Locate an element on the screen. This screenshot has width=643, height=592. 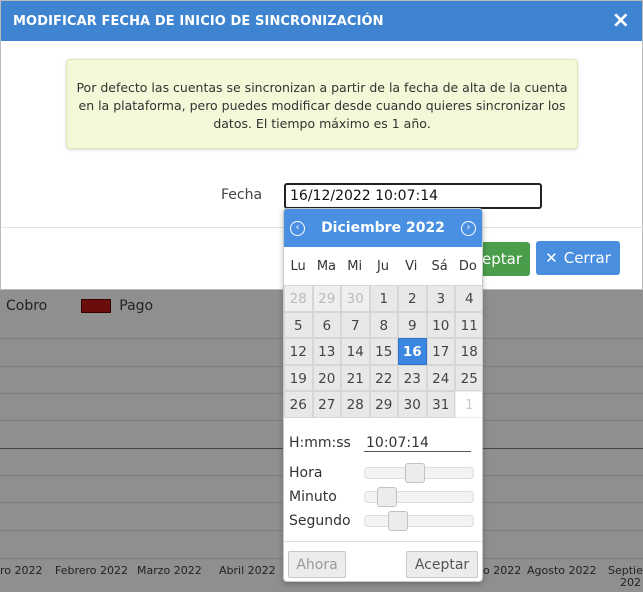
second-row: Segundo is located at coordinates (383, 521).